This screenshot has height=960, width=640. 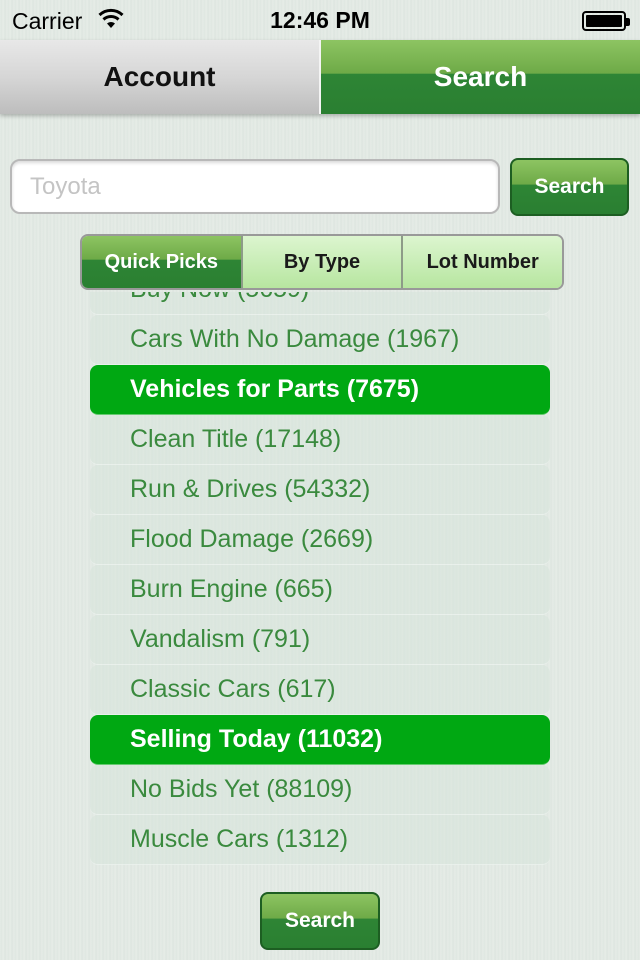 I want to click on list-item: Cars With No Damage (1967), so click(x=320, y=340).